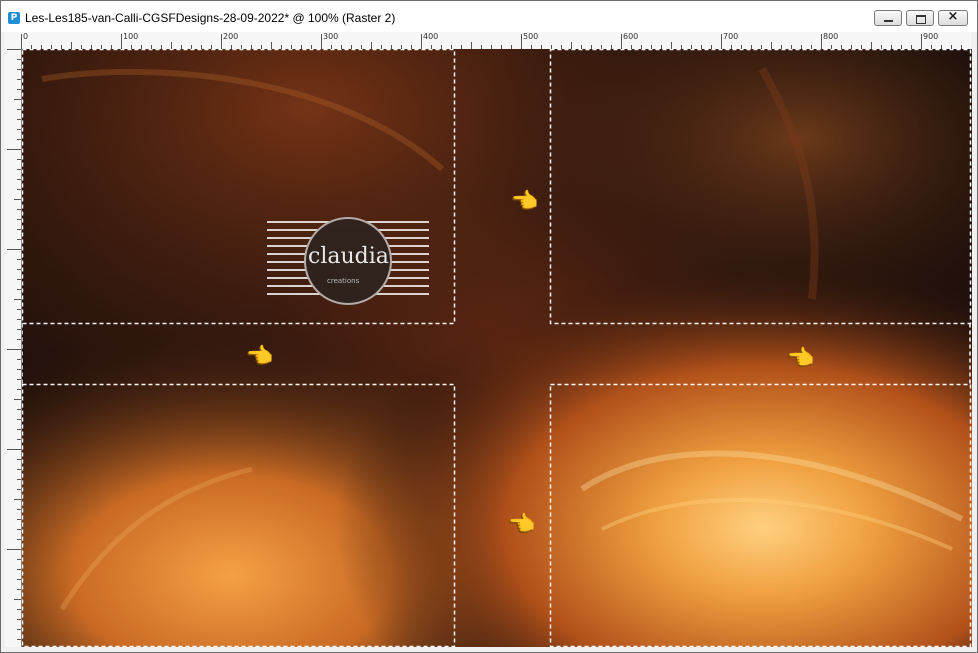 The image size is (978, 653). What do you see at coordinates (26, 36) in the screenshot?
I see `ruler-label: 0` at bounding box center [26, 36].